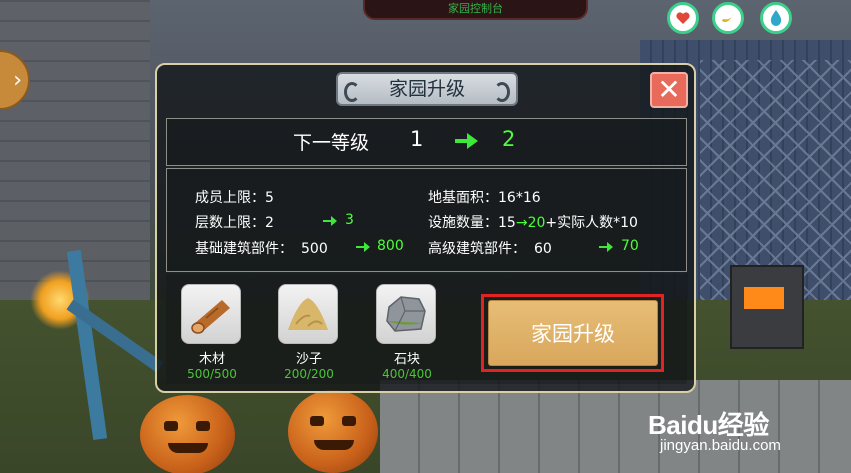 The height and width of the screenshot is (473, 851). Describe the element at coordinates (477, 249) in the screenshot. I see `advanced-parts-label: 高级建筑部件：` at that location.